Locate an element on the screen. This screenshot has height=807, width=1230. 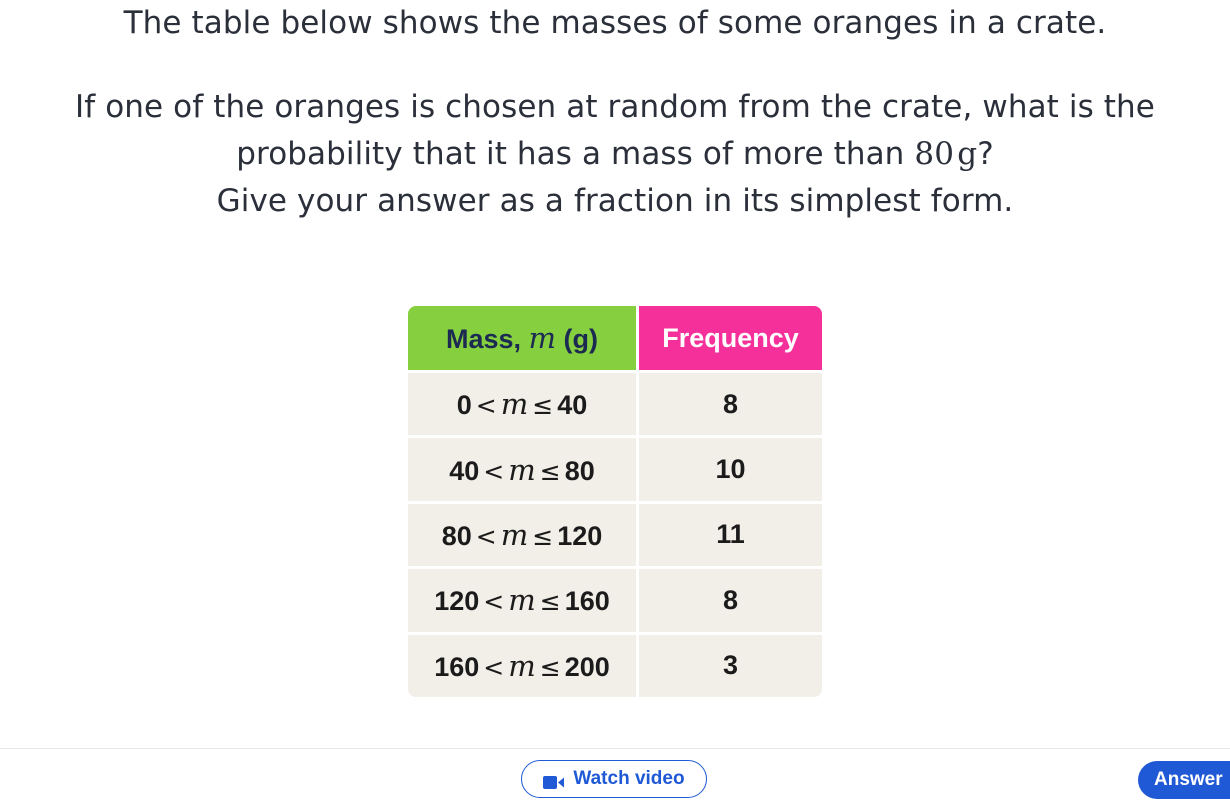
mass-threshold-value: 80 is located at coordinates (934, 154).